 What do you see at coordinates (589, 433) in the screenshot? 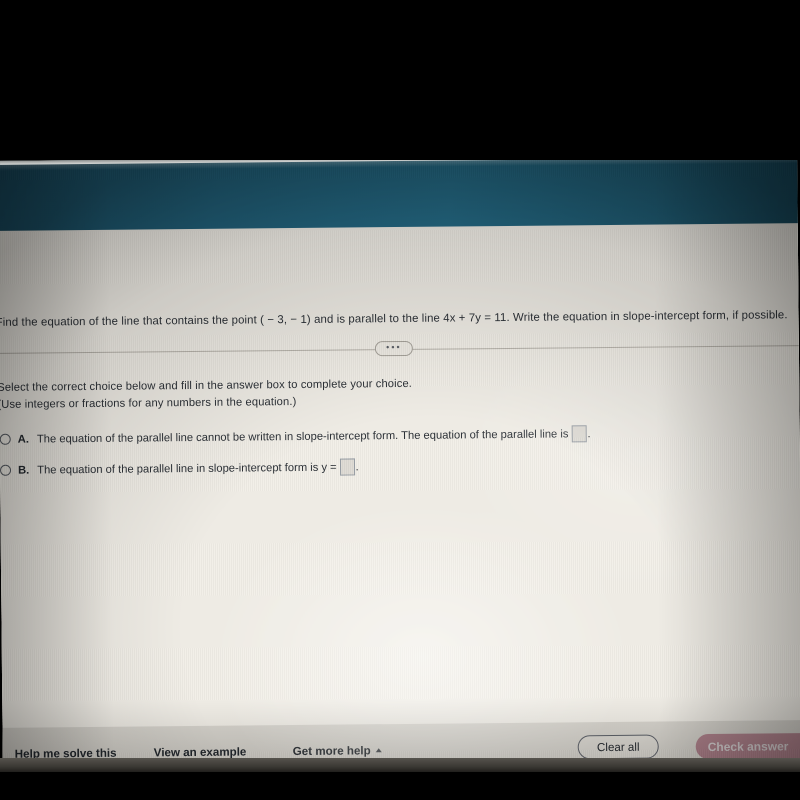
I see `choice-a-period: .` at bounding box center [589, 433].